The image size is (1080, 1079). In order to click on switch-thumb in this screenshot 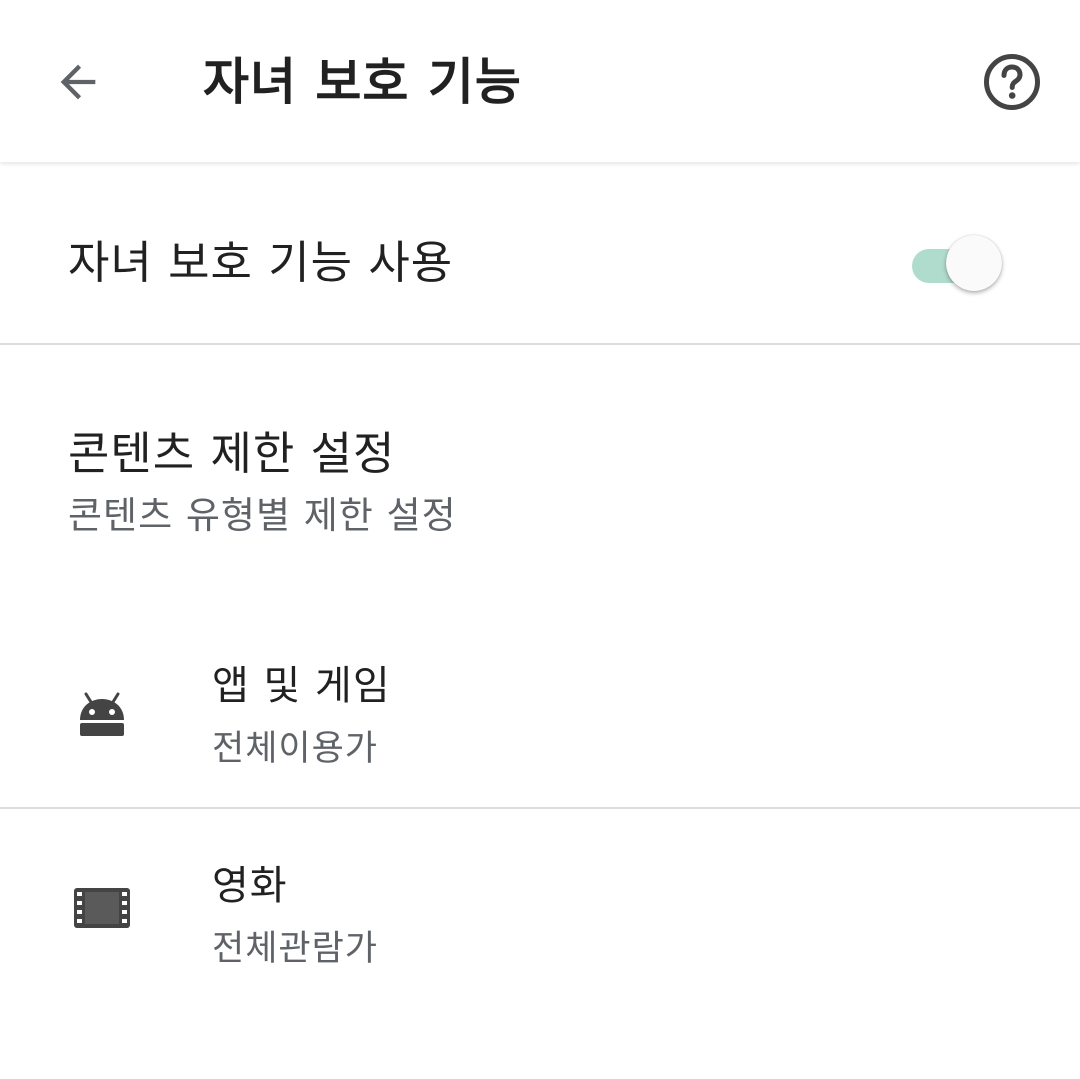, I will do `click(974, 263)`.